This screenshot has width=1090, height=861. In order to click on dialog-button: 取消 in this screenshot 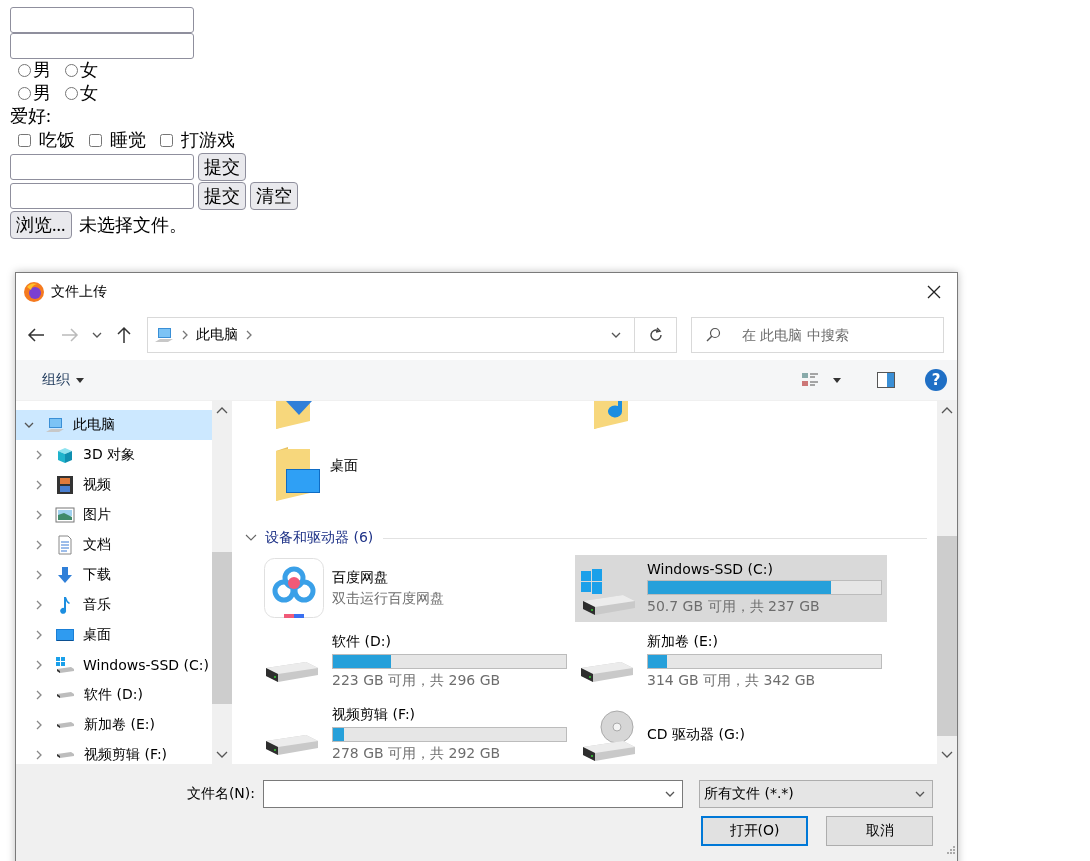, I will do `click(879, 831)`.